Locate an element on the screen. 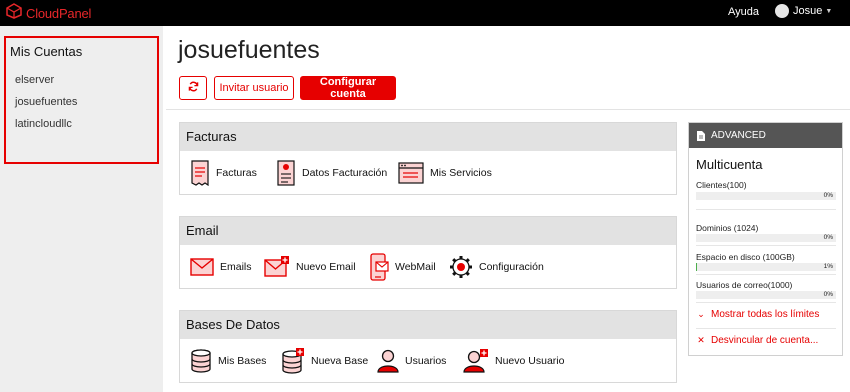 This screenshot has height=392, width=850. billing-data-label: Datos Facturación is located at coordinates (345, 172).